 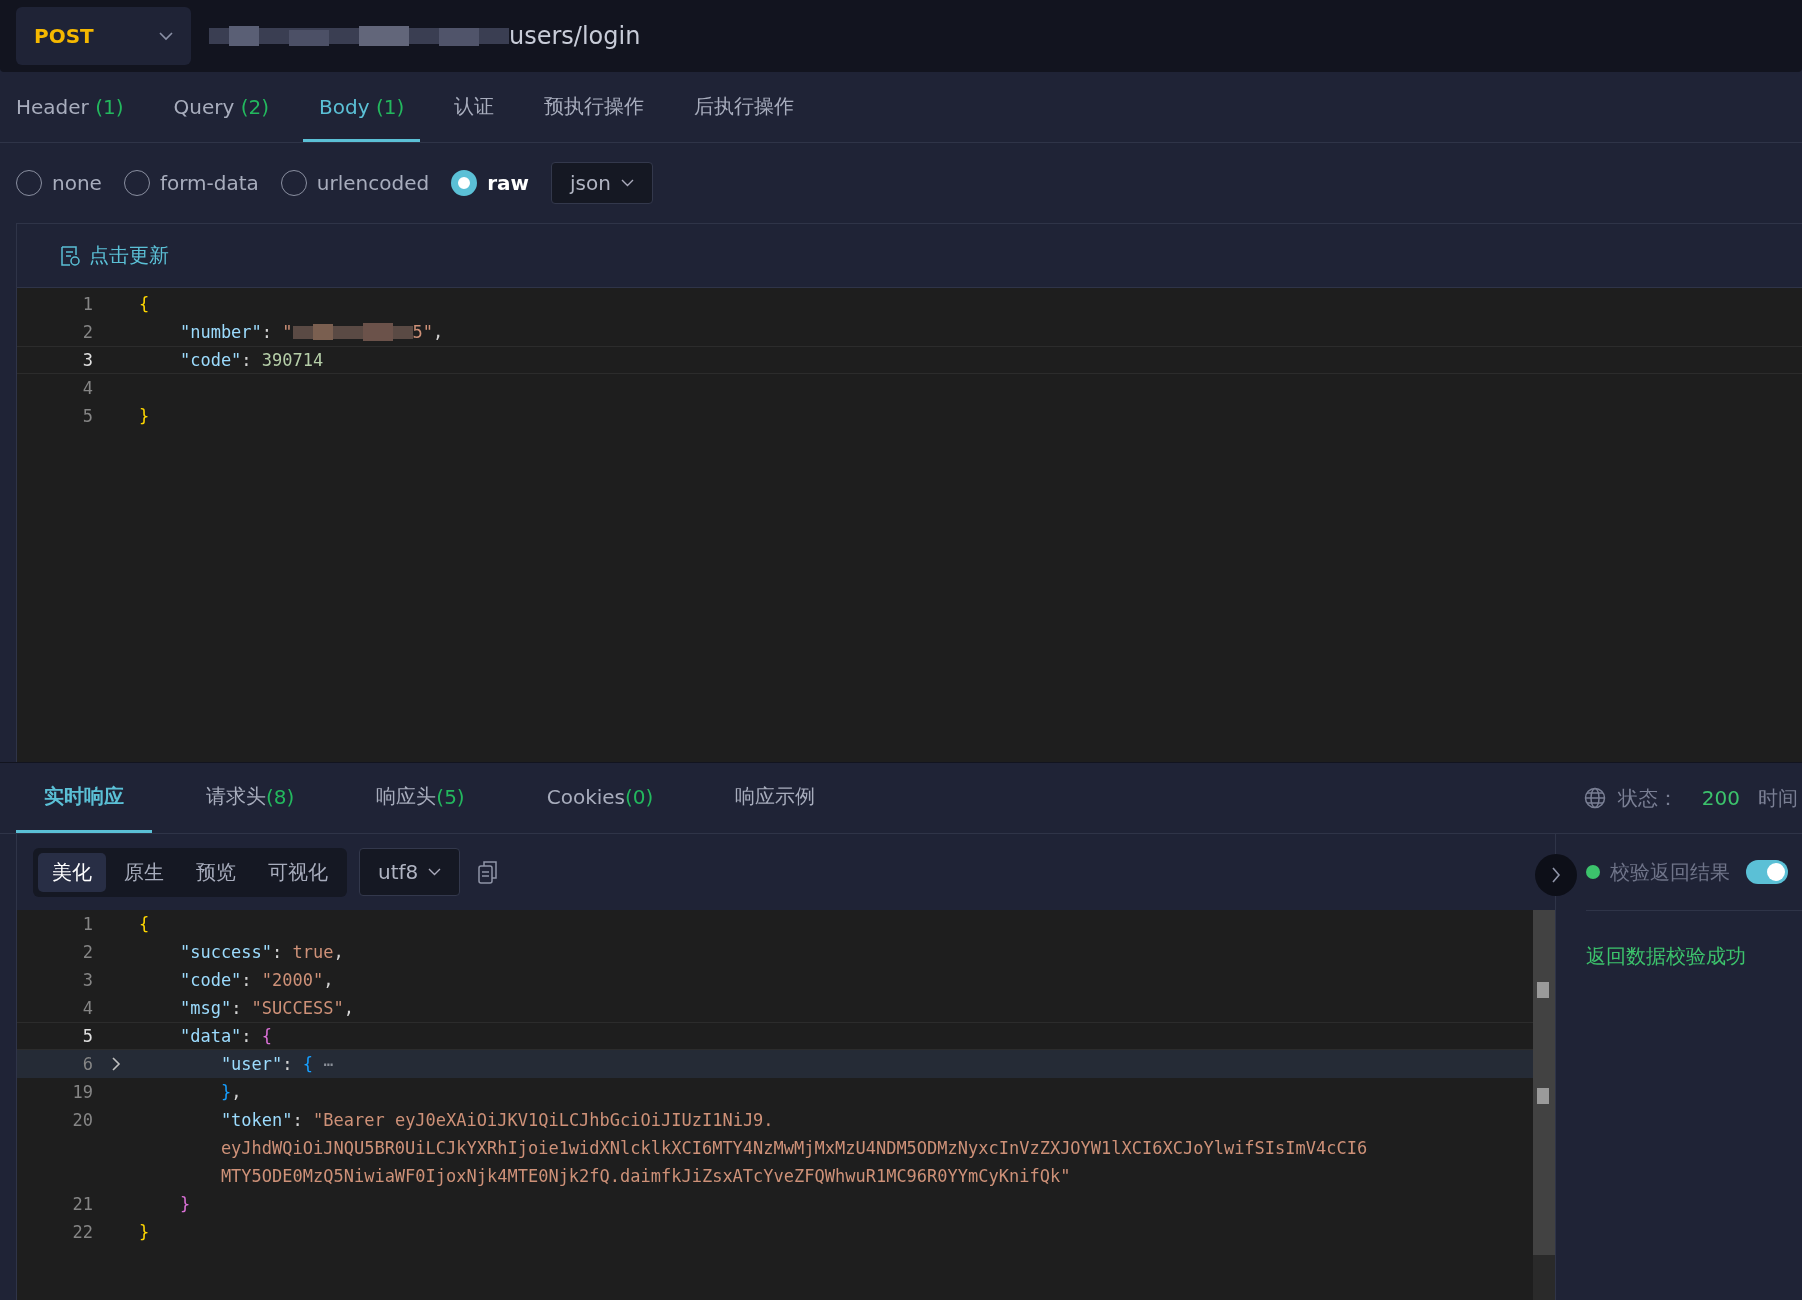 I want to click on url-field: users/login, so click(x=425, y=36).